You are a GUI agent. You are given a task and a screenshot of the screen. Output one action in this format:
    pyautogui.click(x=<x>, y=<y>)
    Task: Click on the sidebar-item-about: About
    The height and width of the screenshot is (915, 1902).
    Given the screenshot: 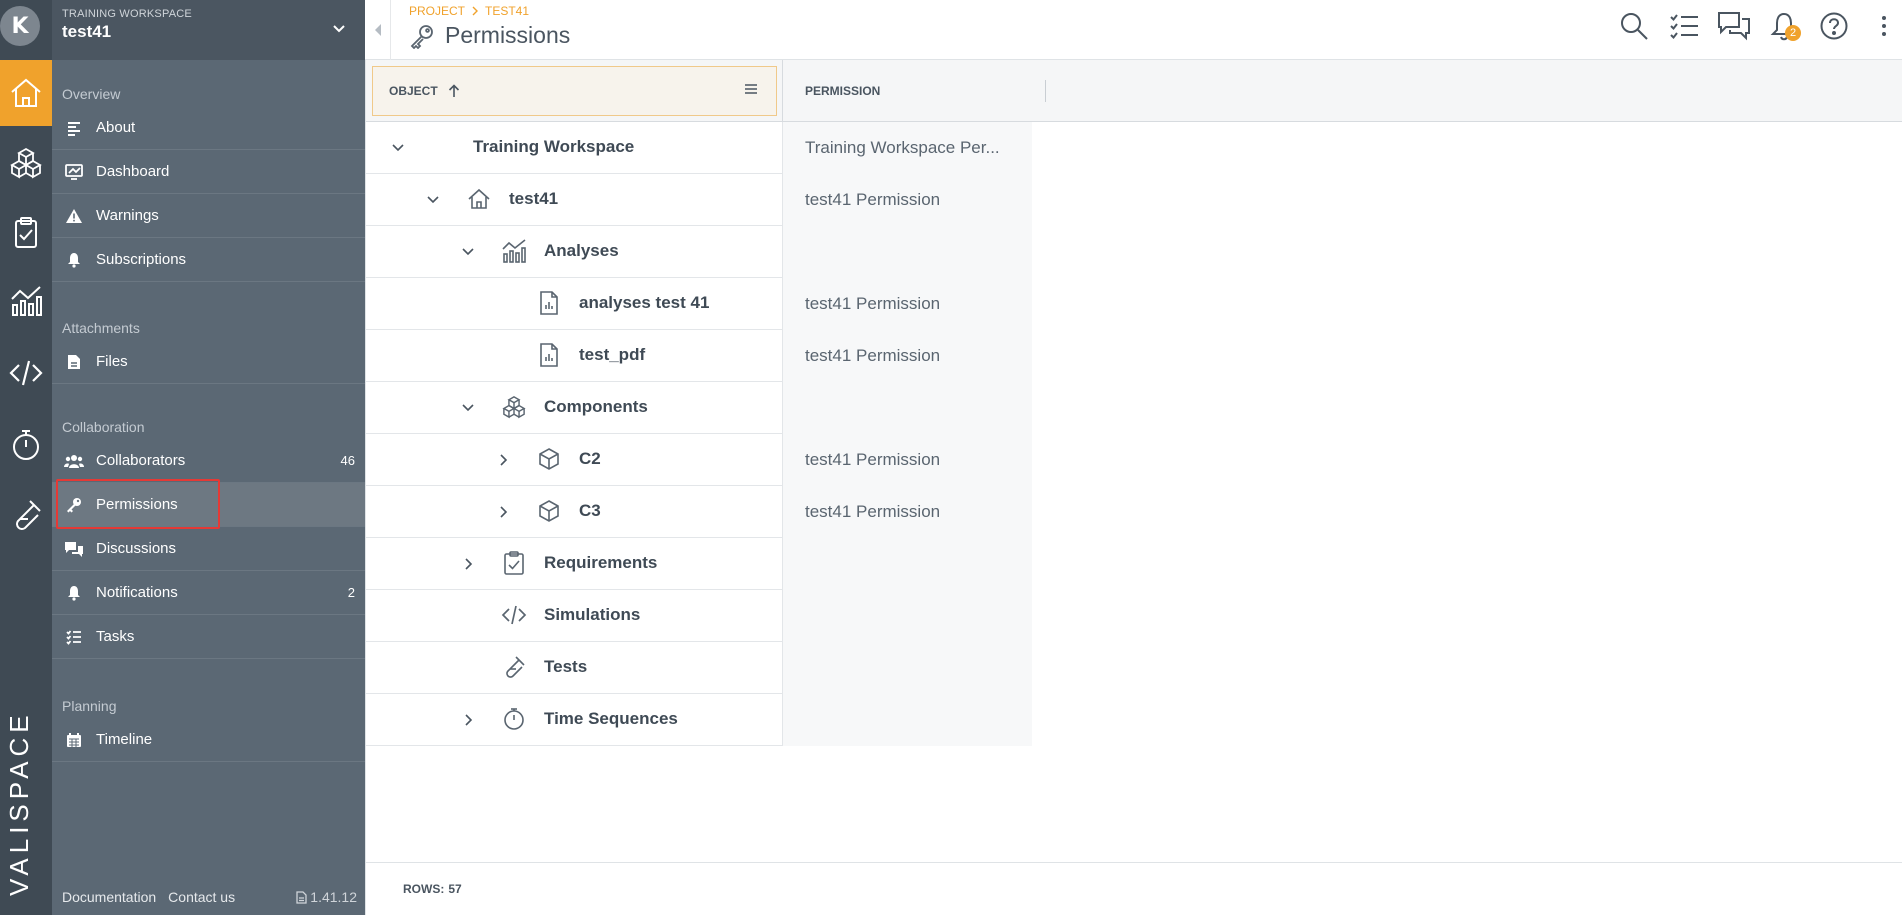 What is the action you would take?
    pyautogui.click(x=208, y=128)
    